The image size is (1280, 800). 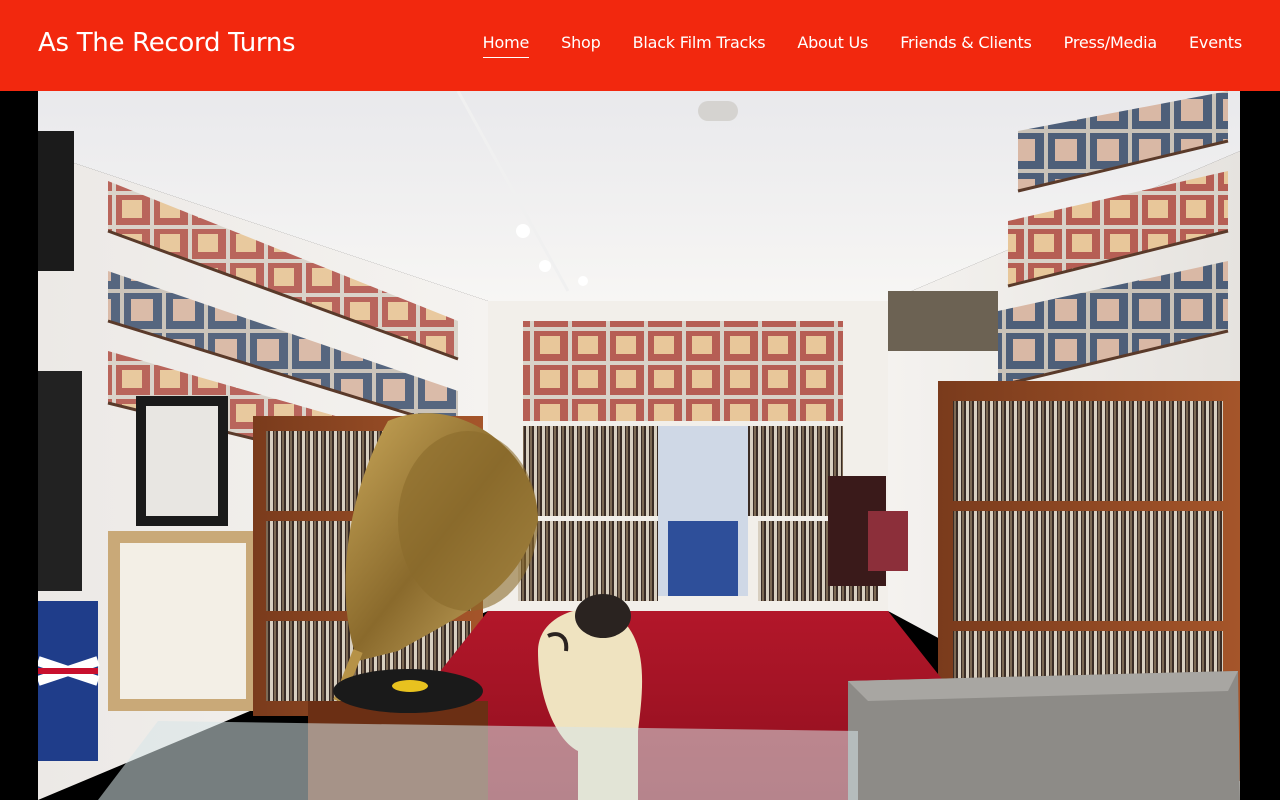 What do you see at coordinates (966, 45) in the screenshot?
I see `nav-item-friends-clients: Friends & Clients` at bounding box center [966, 45].